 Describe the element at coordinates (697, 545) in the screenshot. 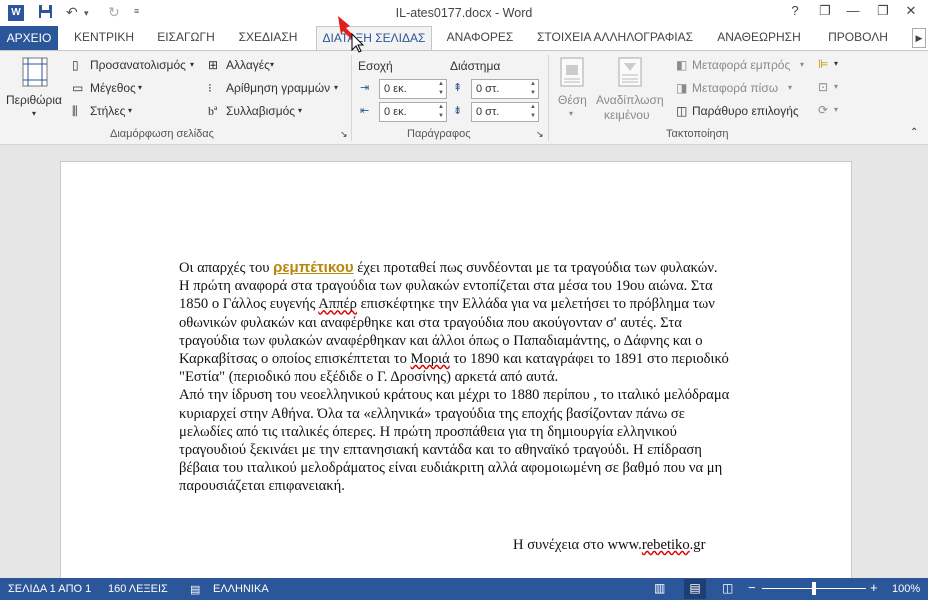

I see `text-run: .gr` at that location.